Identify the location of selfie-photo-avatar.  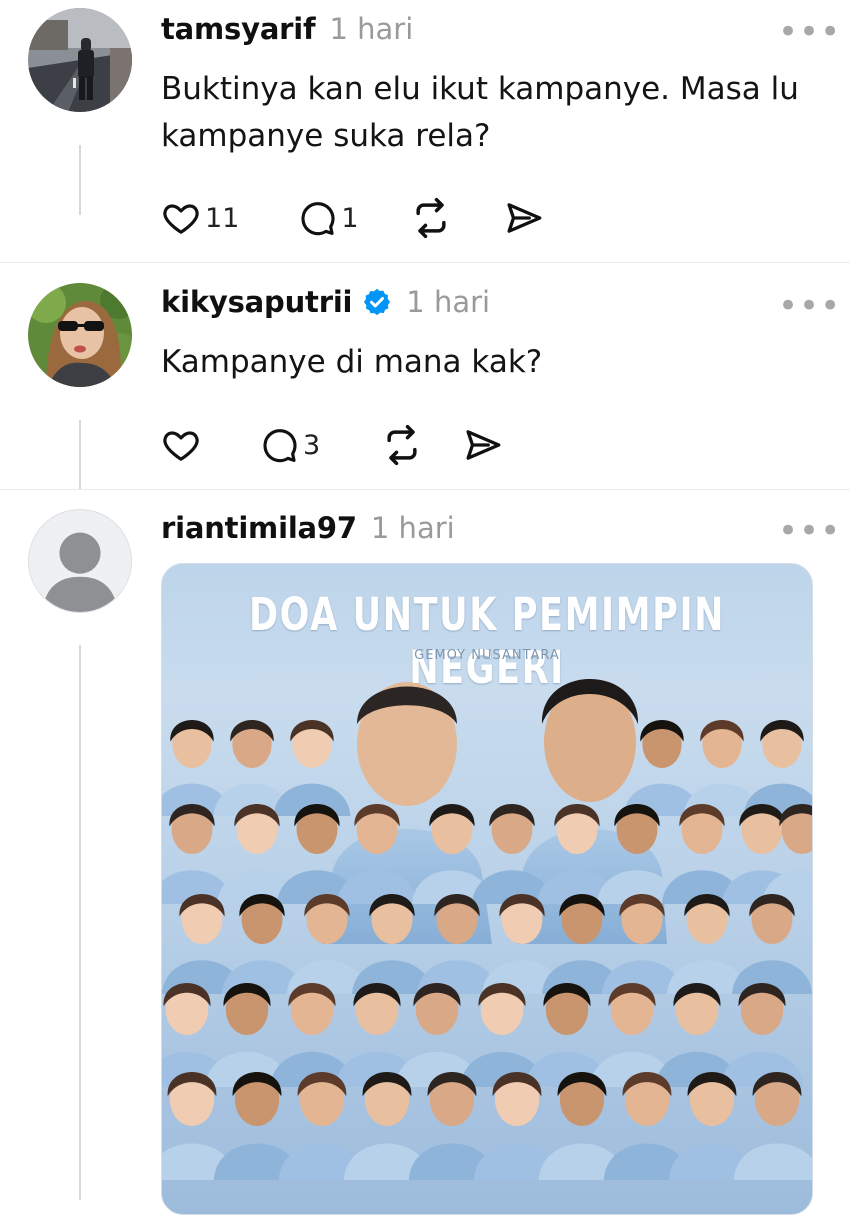
(80, 335).